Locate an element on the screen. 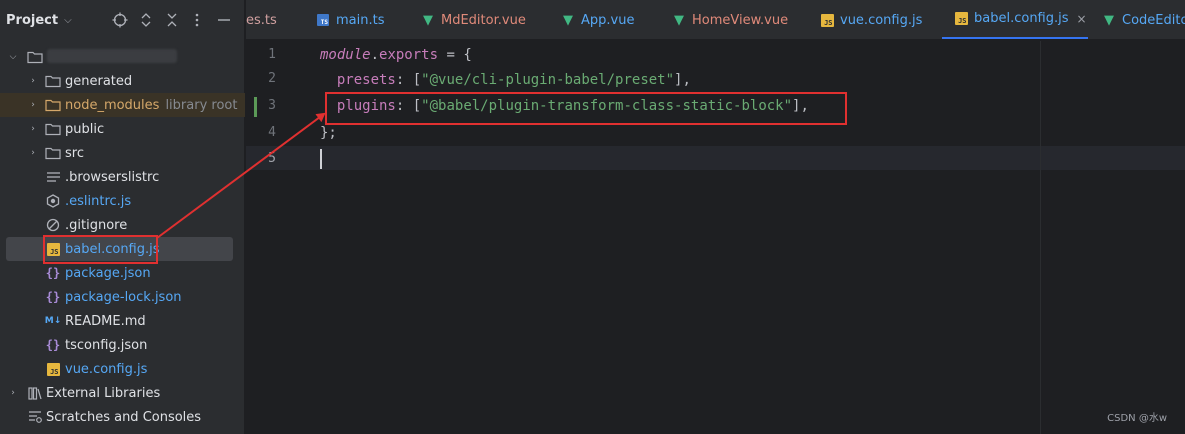 The height and width of the screenshot is (434, 1185). minimize-icon is located at coordinates (224, 20).